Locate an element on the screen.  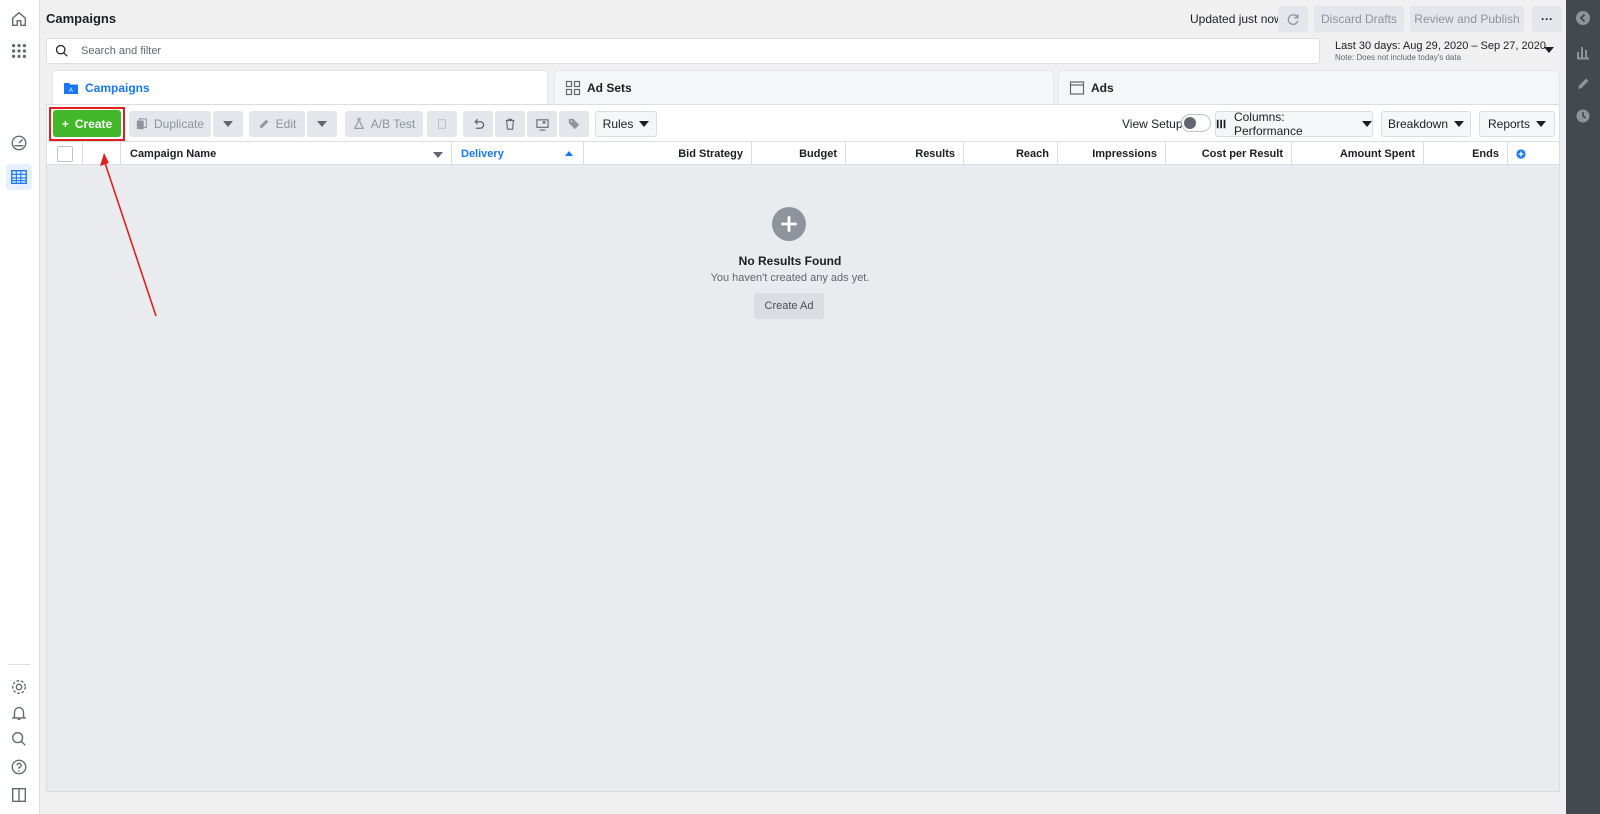
discard-drafts-button: Discard Drafts is located at coordinates (1359, 19).